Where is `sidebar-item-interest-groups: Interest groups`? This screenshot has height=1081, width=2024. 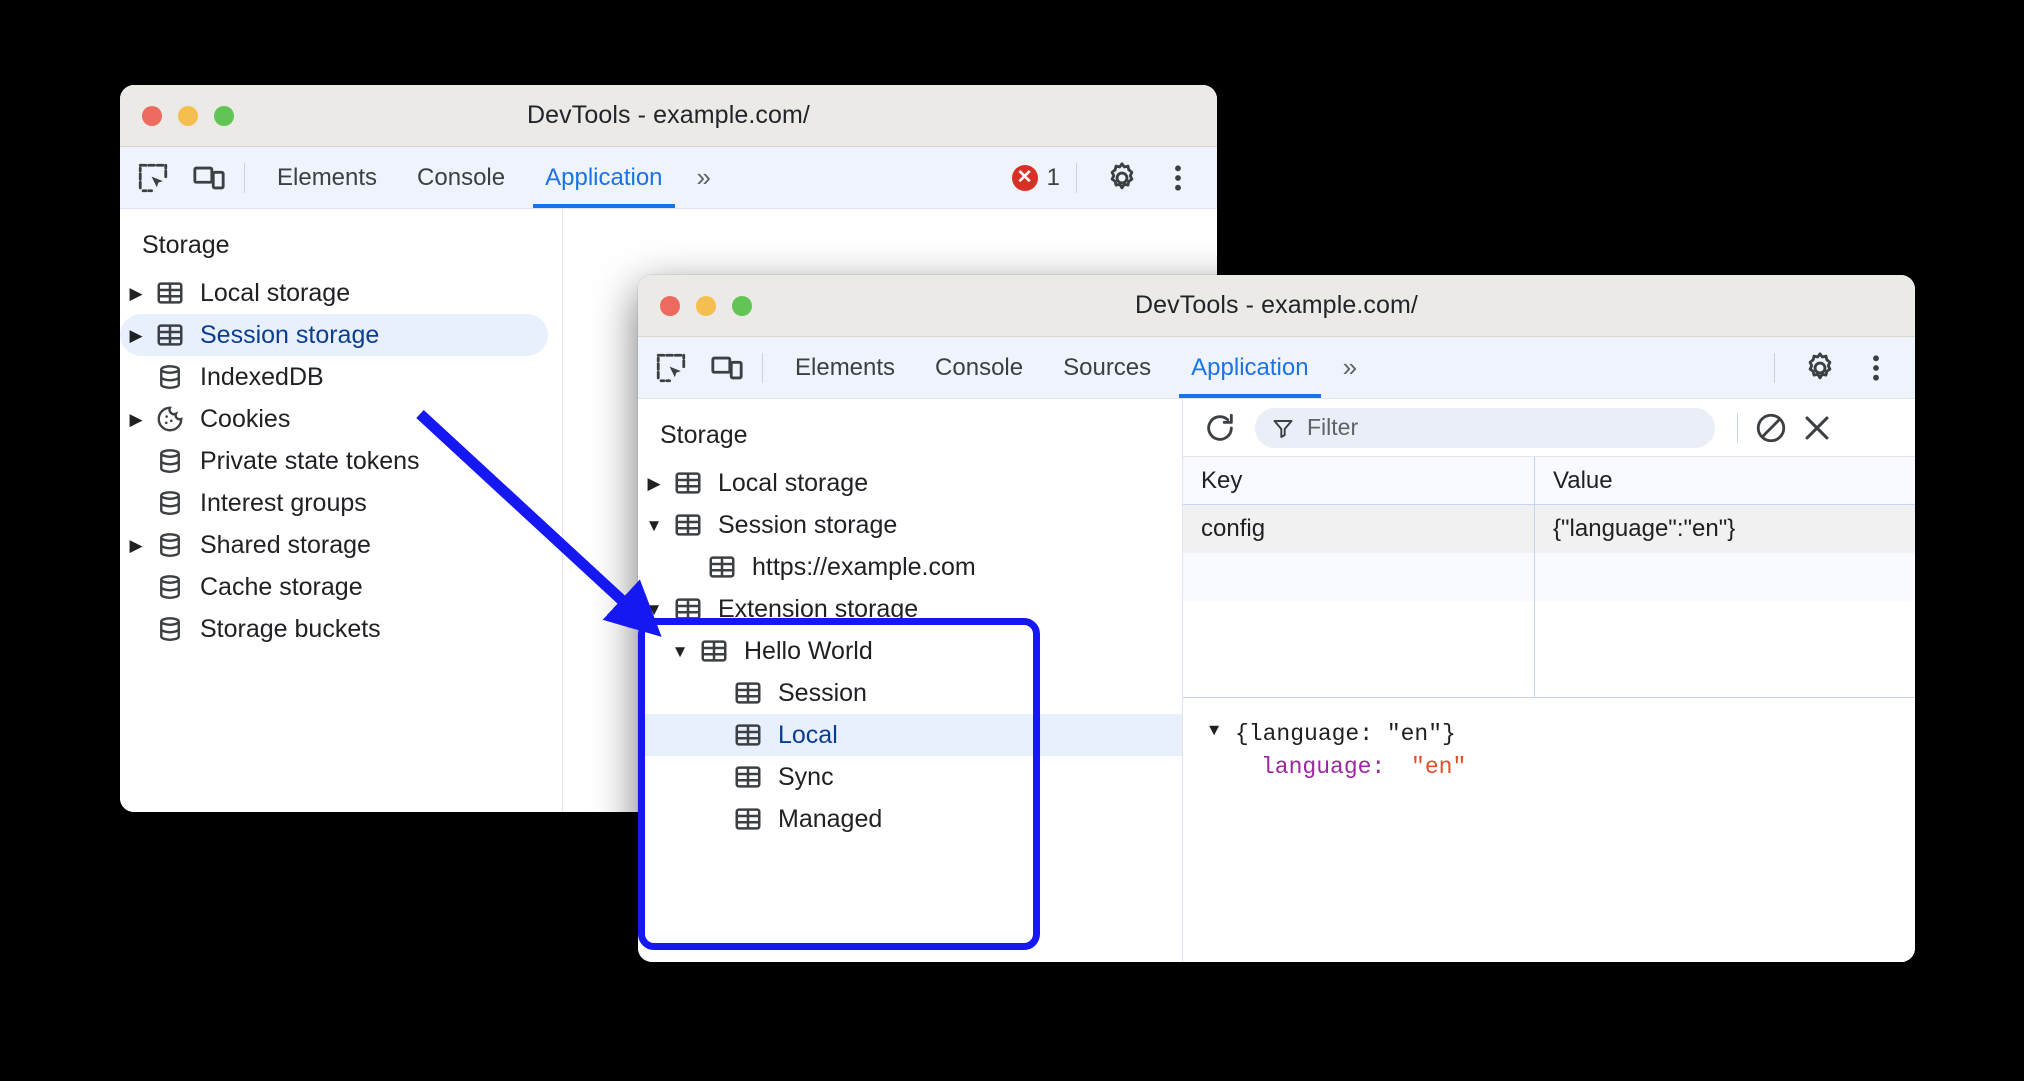
sidebar-item-interest-groups: Interest groups is located at coordinates (341, 503).